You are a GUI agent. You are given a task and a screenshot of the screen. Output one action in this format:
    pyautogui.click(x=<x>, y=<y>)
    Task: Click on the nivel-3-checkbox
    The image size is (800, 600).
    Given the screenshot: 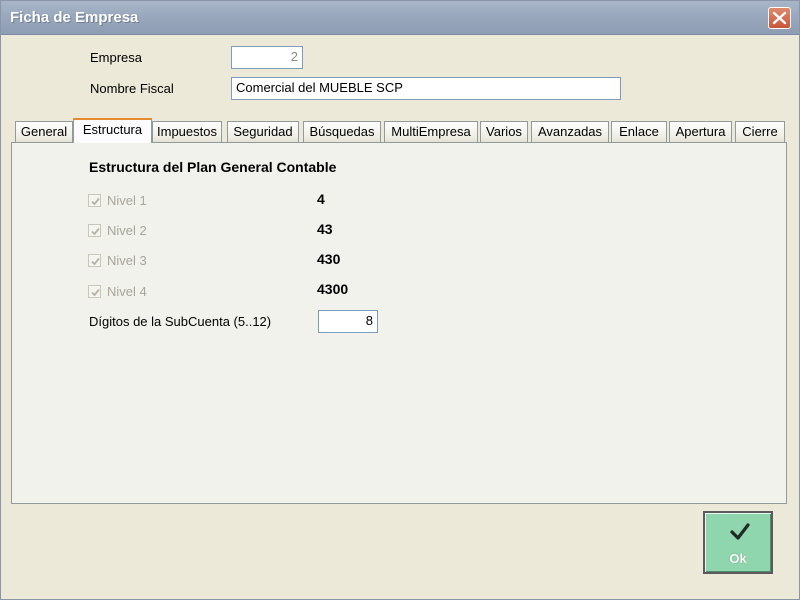 What is the action you would take?
    pyautogui.click(x=94, y=260)
    